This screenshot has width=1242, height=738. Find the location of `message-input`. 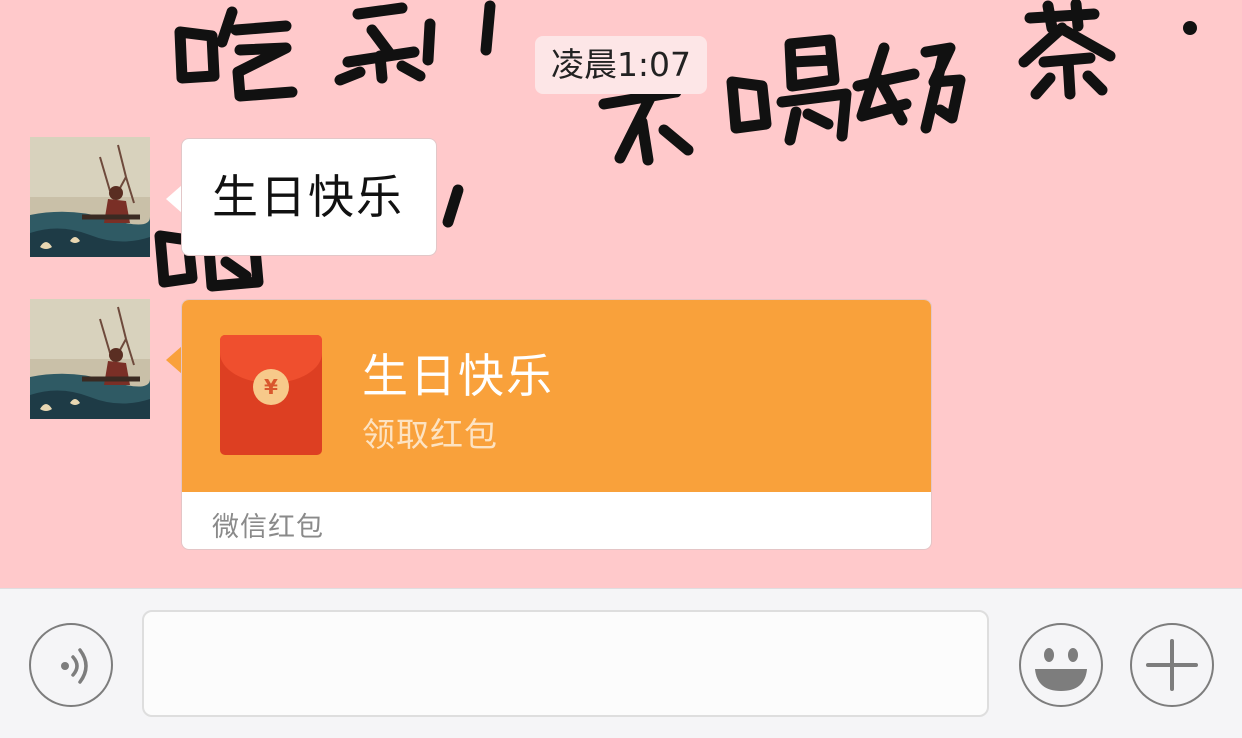

message-input is located at coordinates (565, 663).